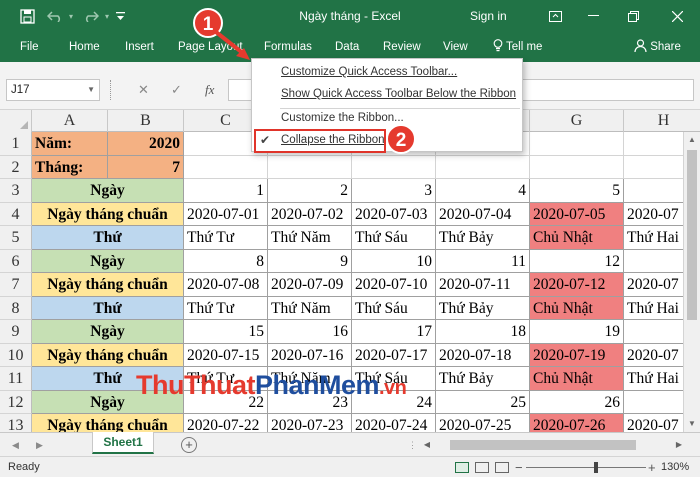  Describe the element at coordinates (679, 445) in the screenshot. I see `scroll-right-icon: ▶` at that location.